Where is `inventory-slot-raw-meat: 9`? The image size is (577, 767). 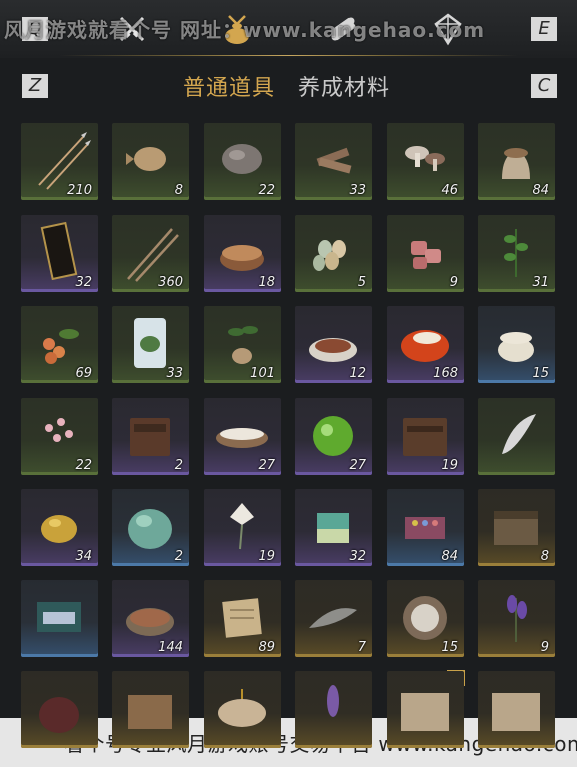
inventory-slot-raw-meat: 9 is located at coordinates (425, 253).